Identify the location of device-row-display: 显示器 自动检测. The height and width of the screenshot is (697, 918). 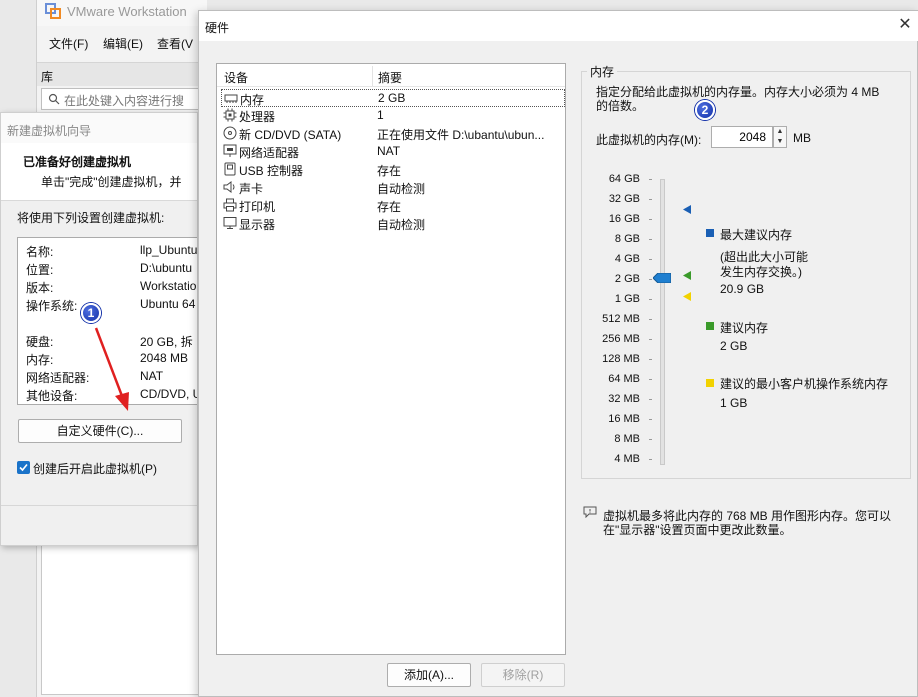
(393, 224).